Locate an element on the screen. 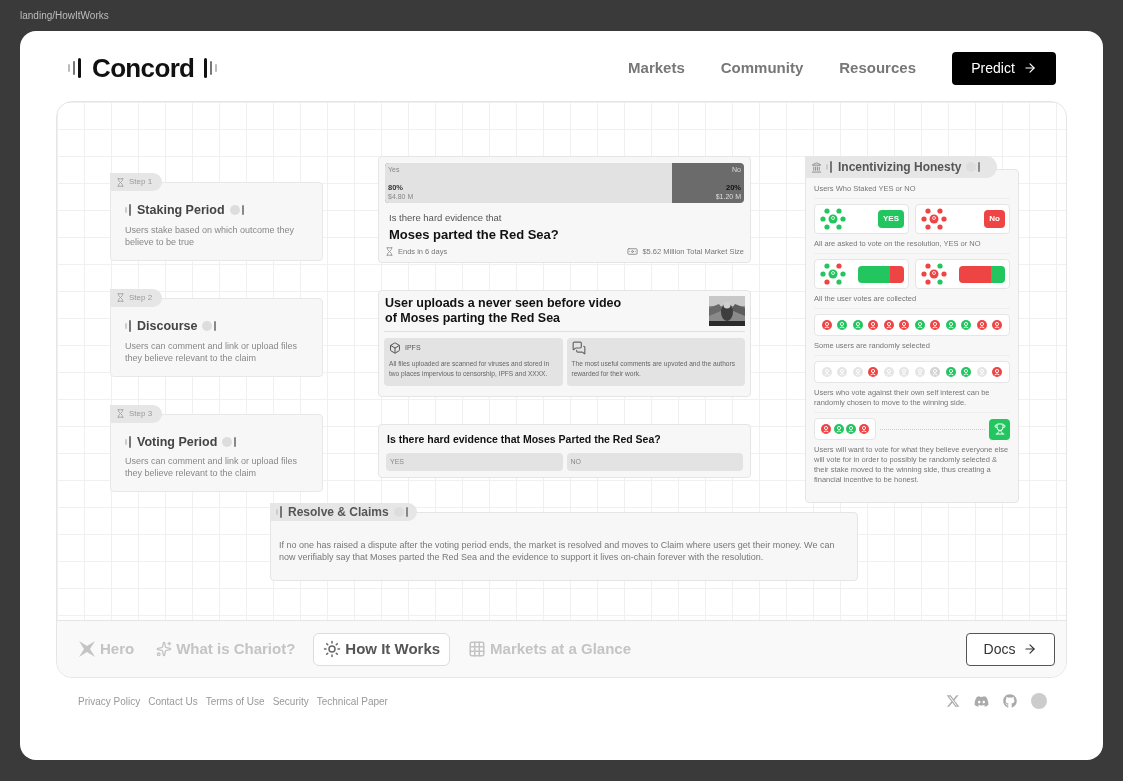 This screenshot has width=1123, height=781. footer-link: Privacy Policy is located at coordinates (109, 701).